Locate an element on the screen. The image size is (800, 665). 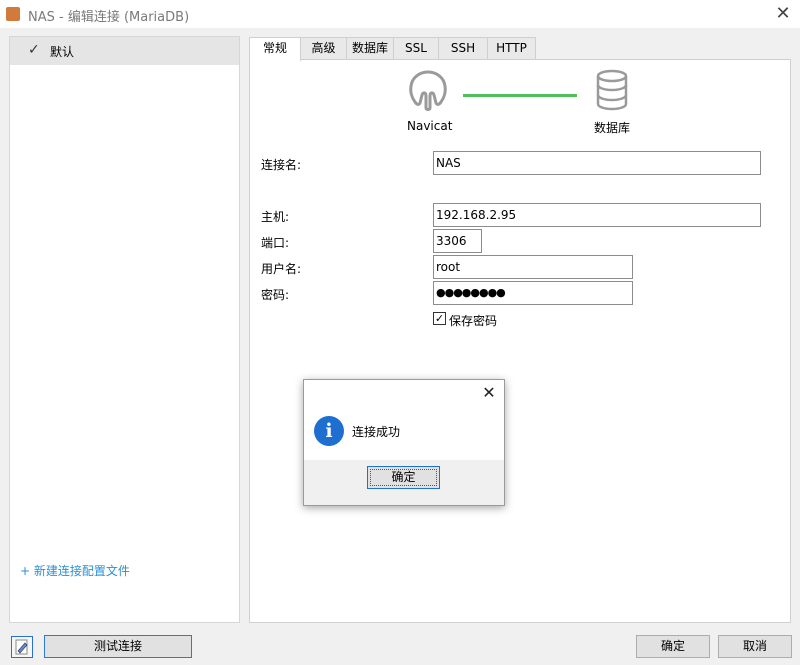
tab-ssh: SSH is located at coordinates (463, 48).